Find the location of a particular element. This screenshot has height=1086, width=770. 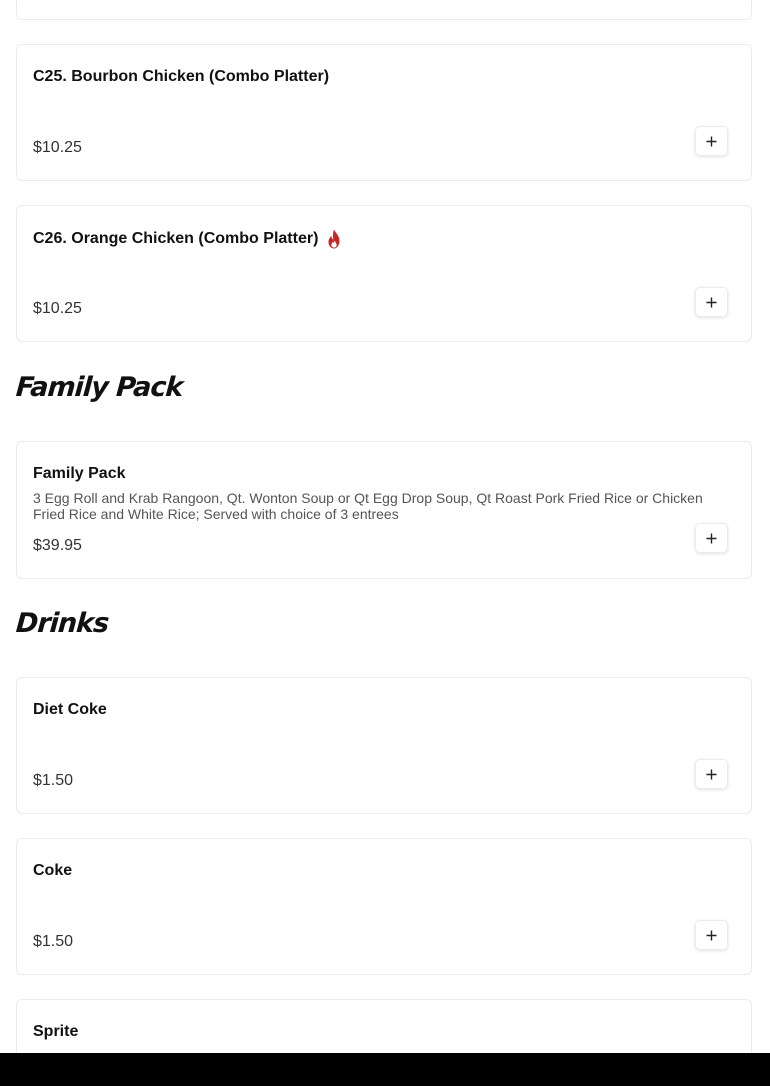

menu-item-title: Diet Coke is located at coordinates (70, 710).